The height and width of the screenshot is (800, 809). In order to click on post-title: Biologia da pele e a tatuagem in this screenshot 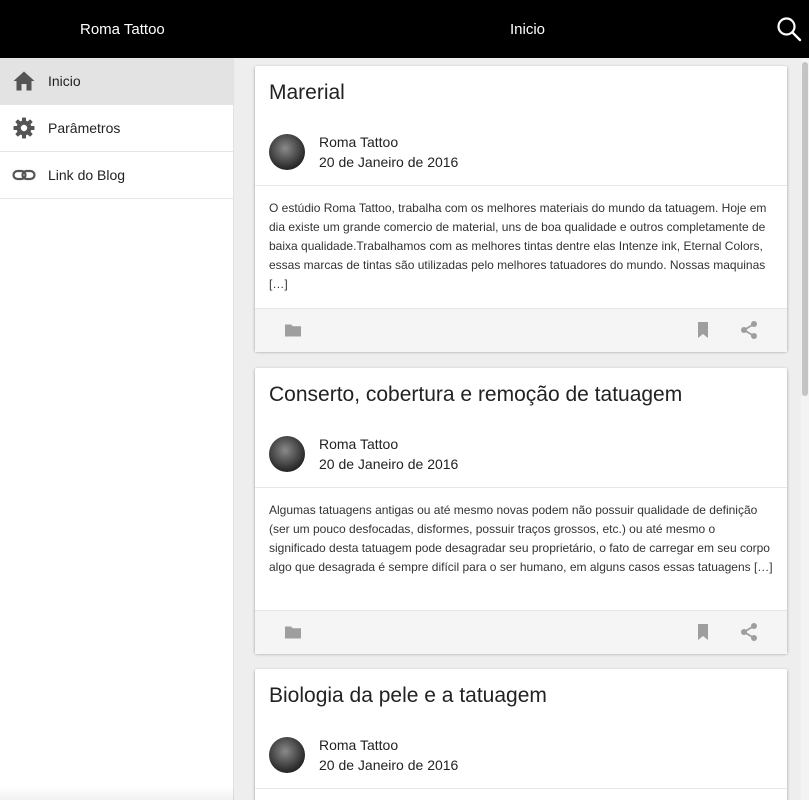, I will do `click(408, 696)`.